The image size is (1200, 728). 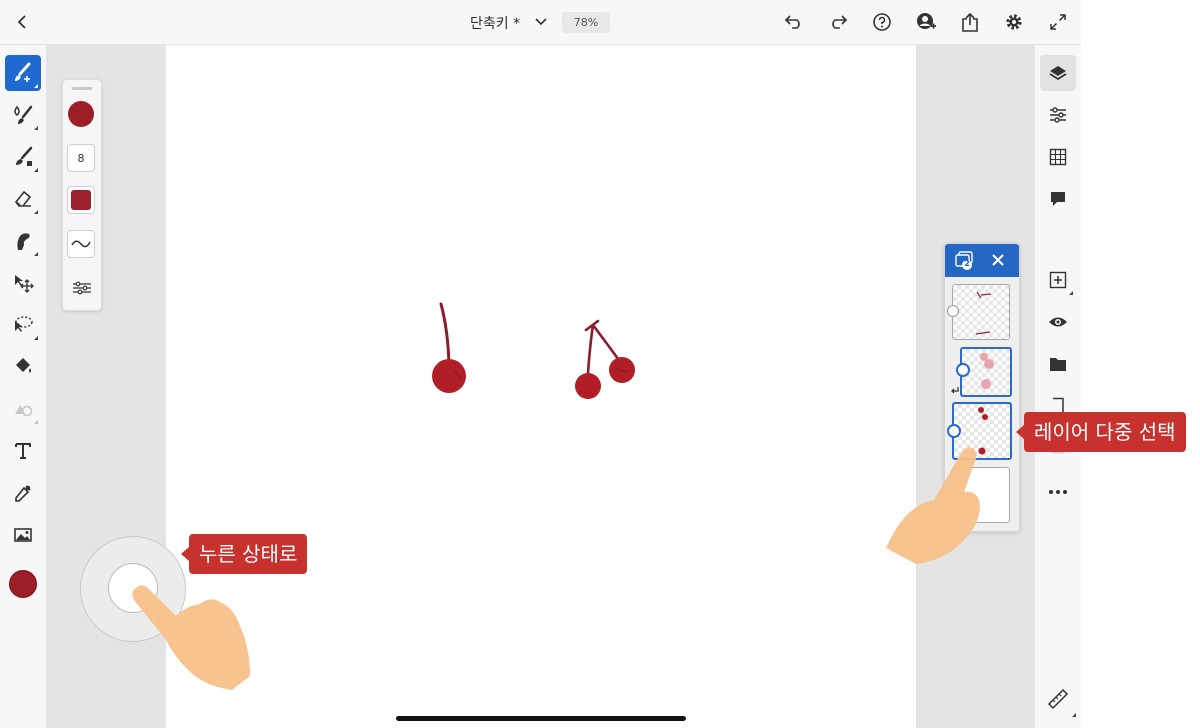 I want to click on cherry-left, so click(x=449, y=376).